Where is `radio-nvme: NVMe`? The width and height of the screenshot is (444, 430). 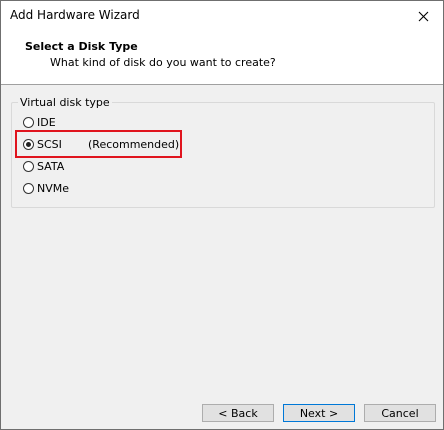 radio-nvme: NVMe is located at coordinates (46, 188).